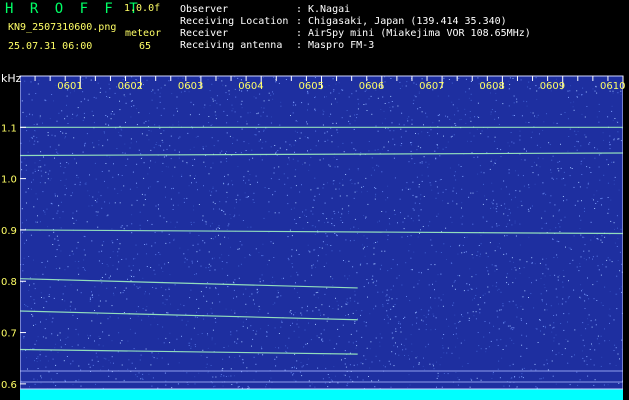  Describe the element at coordinates (9, 385) in the screenshot. I see `y-tick-label: 0.6` at that location.